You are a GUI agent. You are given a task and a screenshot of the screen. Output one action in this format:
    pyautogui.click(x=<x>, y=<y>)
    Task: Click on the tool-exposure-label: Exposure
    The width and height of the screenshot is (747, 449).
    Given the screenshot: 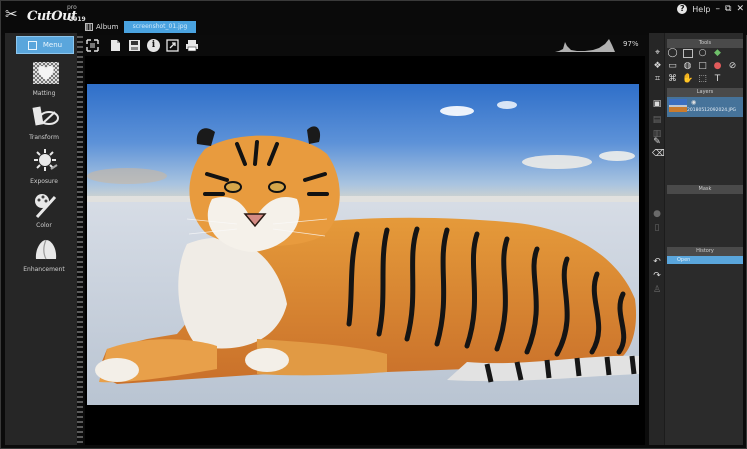 What is the action you would take?
    pyautogui.click(x=44, y=181)
    